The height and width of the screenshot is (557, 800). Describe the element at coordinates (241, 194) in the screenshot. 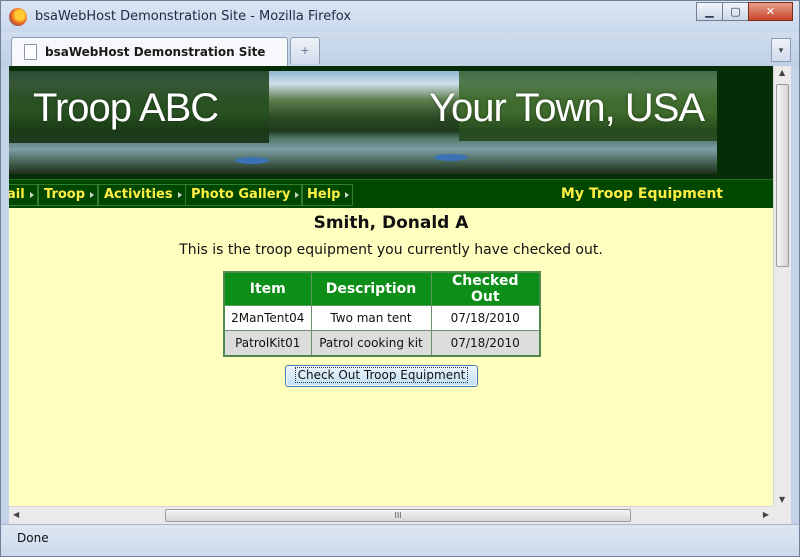

I see `menu-item-label: Photo Gallery` at that location.